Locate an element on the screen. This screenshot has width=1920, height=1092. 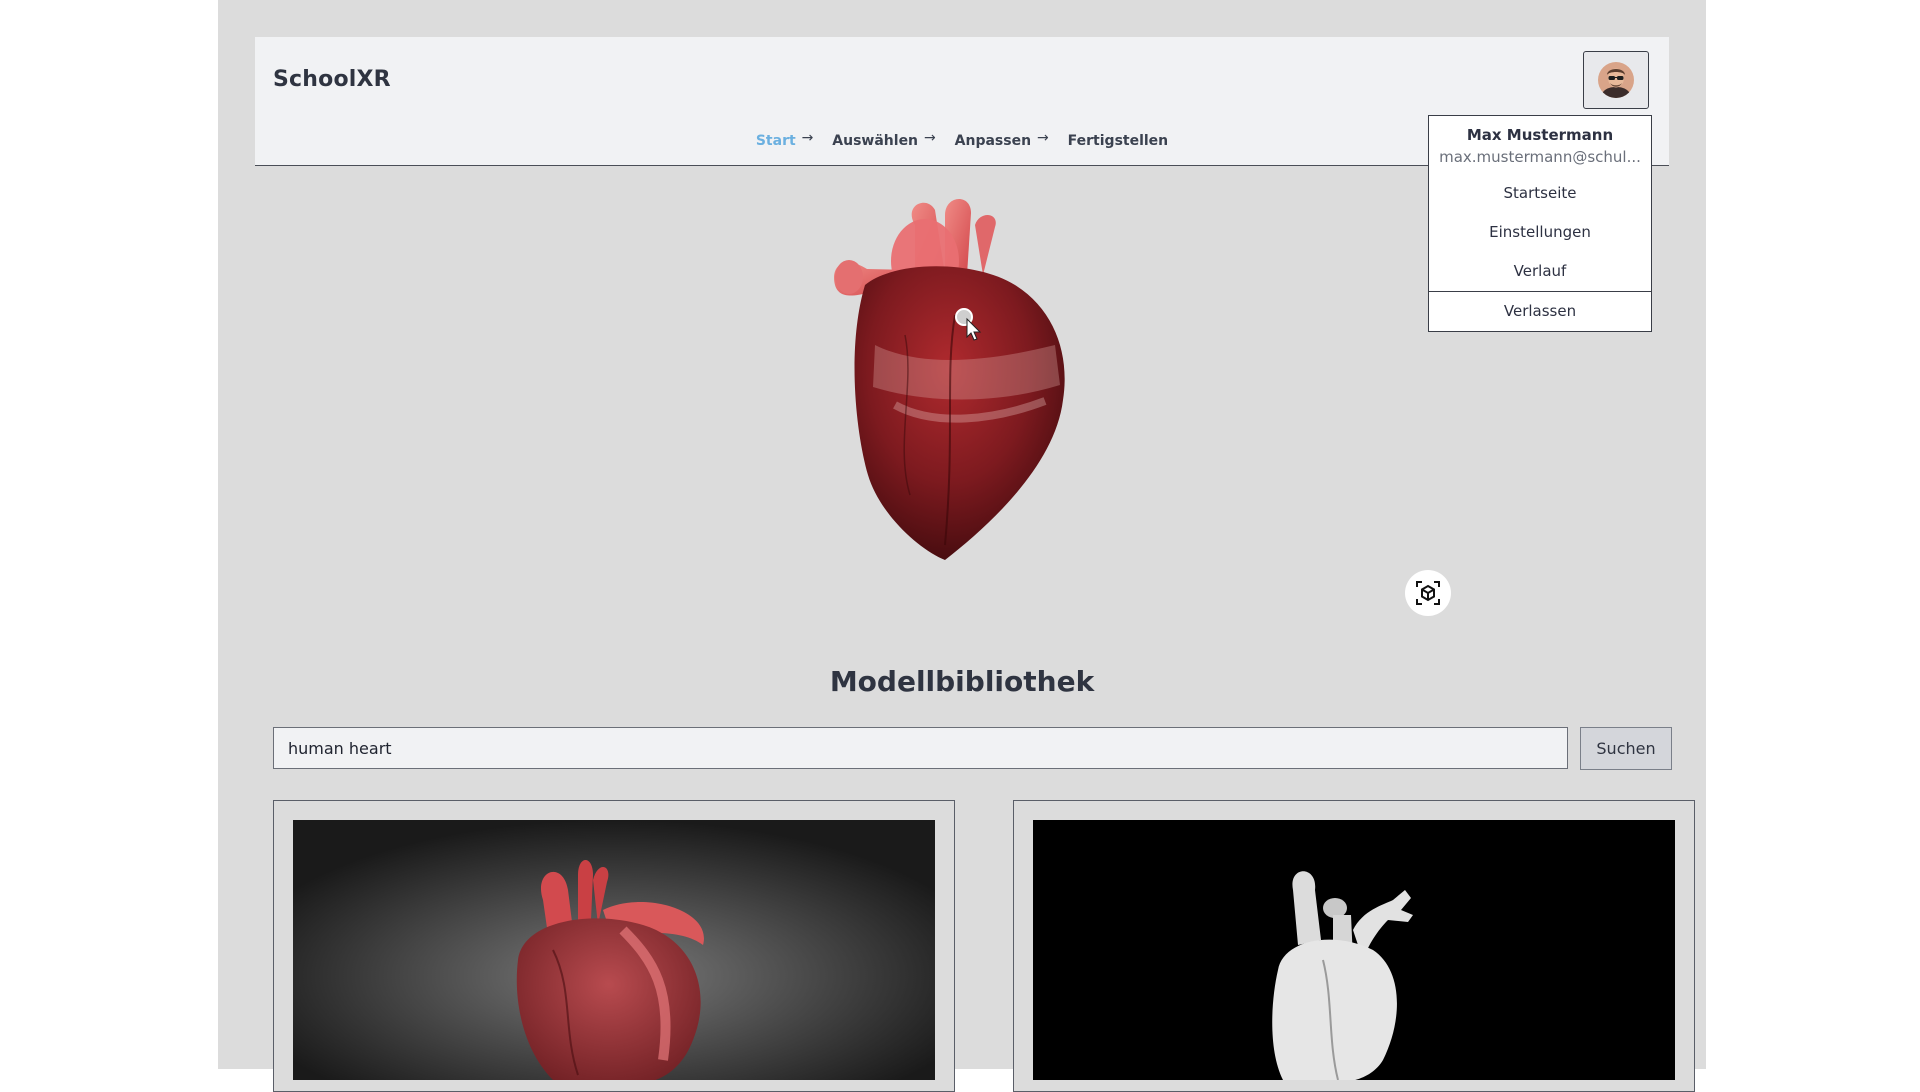
model-card-realistic-heart is located at coordinates (614, 946).